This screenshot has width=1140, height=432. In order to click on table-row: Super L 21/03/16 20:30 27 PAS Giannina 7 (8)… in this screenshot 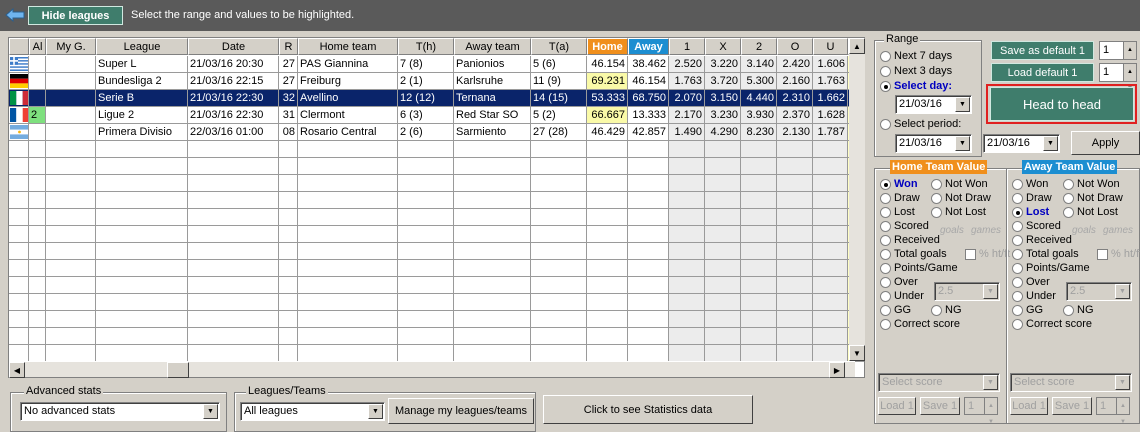, I will do `click(436, 64)`.